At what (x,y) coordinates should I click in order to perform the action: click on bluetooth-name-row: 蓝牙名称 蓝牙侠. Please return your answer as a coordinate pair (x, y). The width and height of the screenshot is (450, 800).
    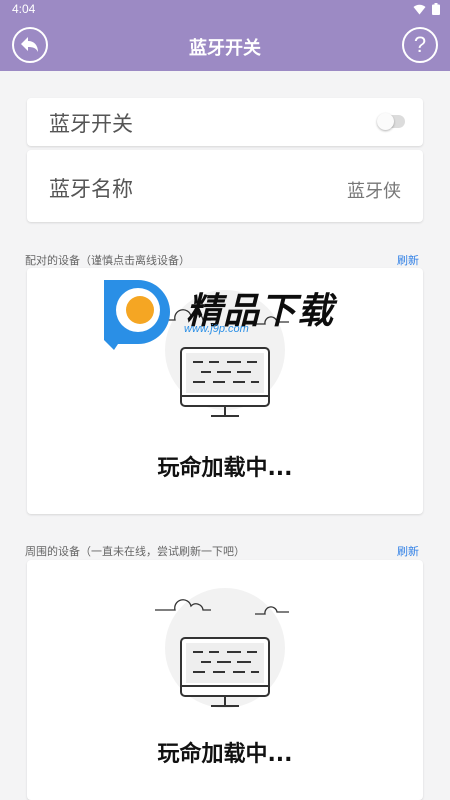
    Looking at the image, I should click on (225, 186).